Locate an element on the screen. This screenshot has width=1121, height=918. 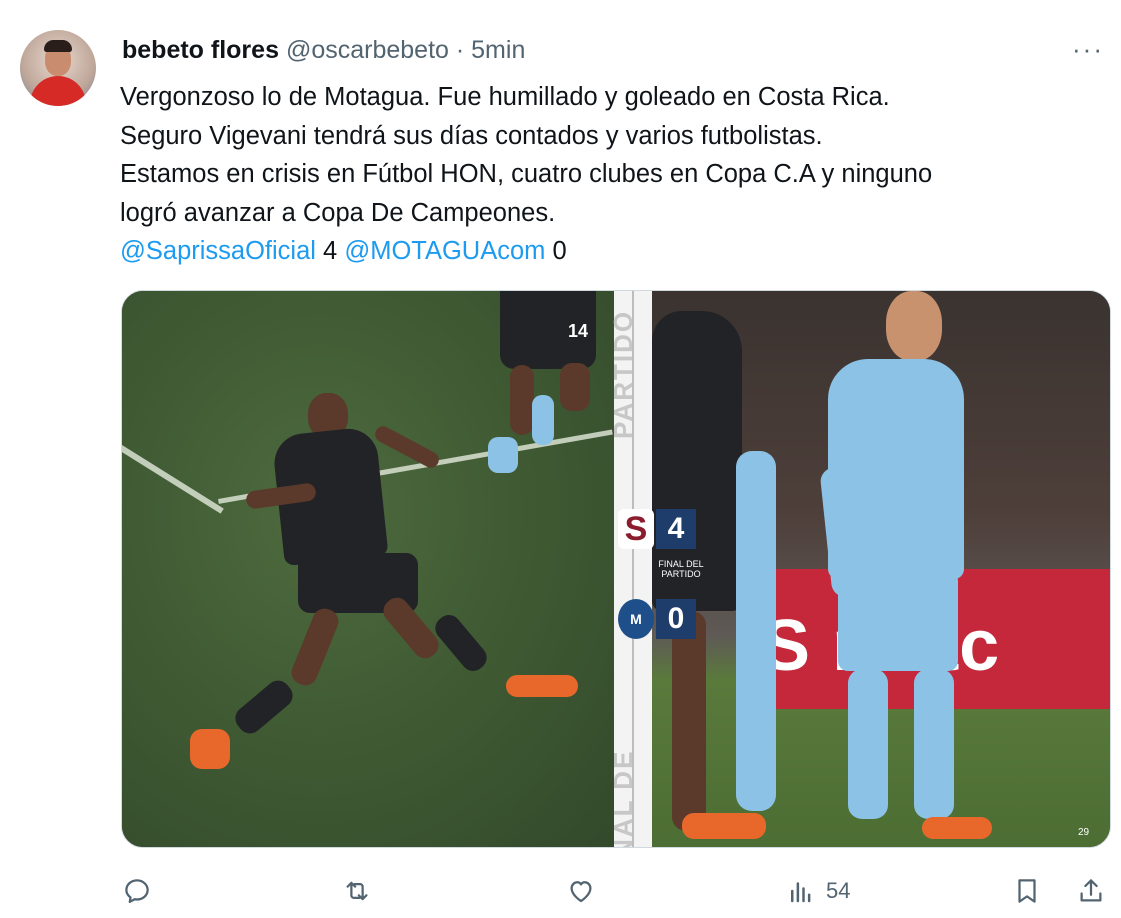
author-name: bebeto flores is located at coordinates (200, 50).